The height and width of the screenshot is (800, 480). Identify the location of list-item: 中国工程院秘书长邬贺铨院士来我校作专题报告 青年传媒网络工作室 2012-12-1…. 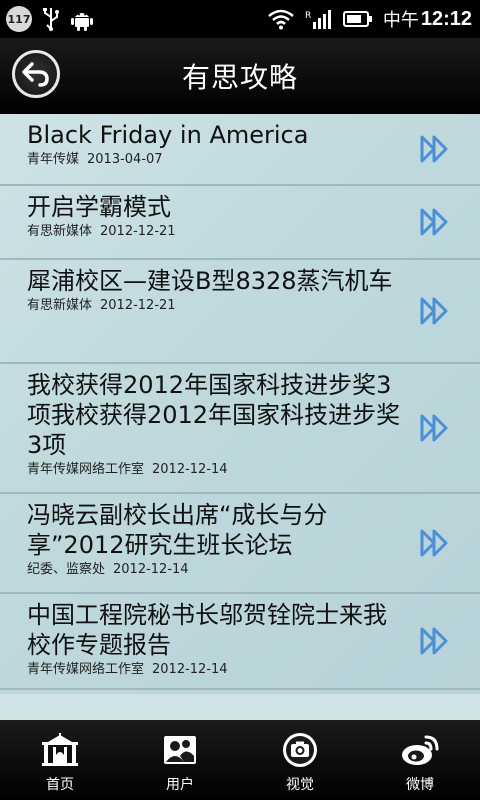
(240, 642).